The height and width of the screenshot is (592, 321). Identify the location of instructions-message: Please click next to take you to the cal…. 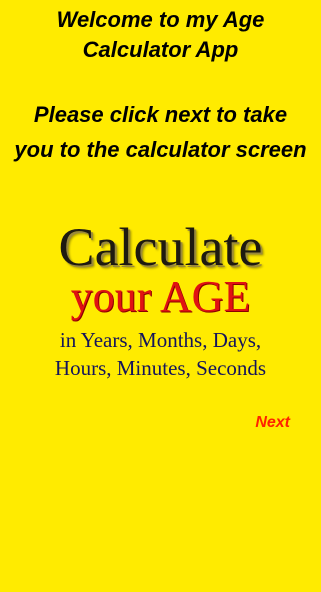
(160, 132).